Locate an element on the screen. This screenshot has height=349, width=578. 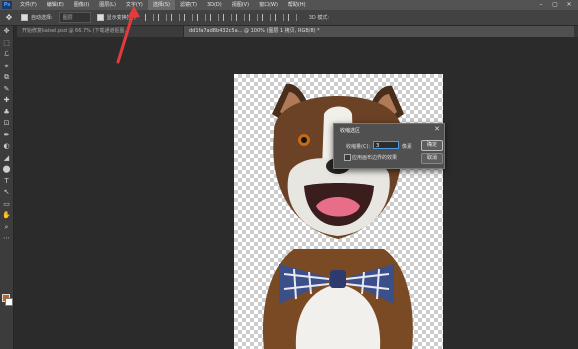
close-icon: ✕ is located at coordinates (437, 129).